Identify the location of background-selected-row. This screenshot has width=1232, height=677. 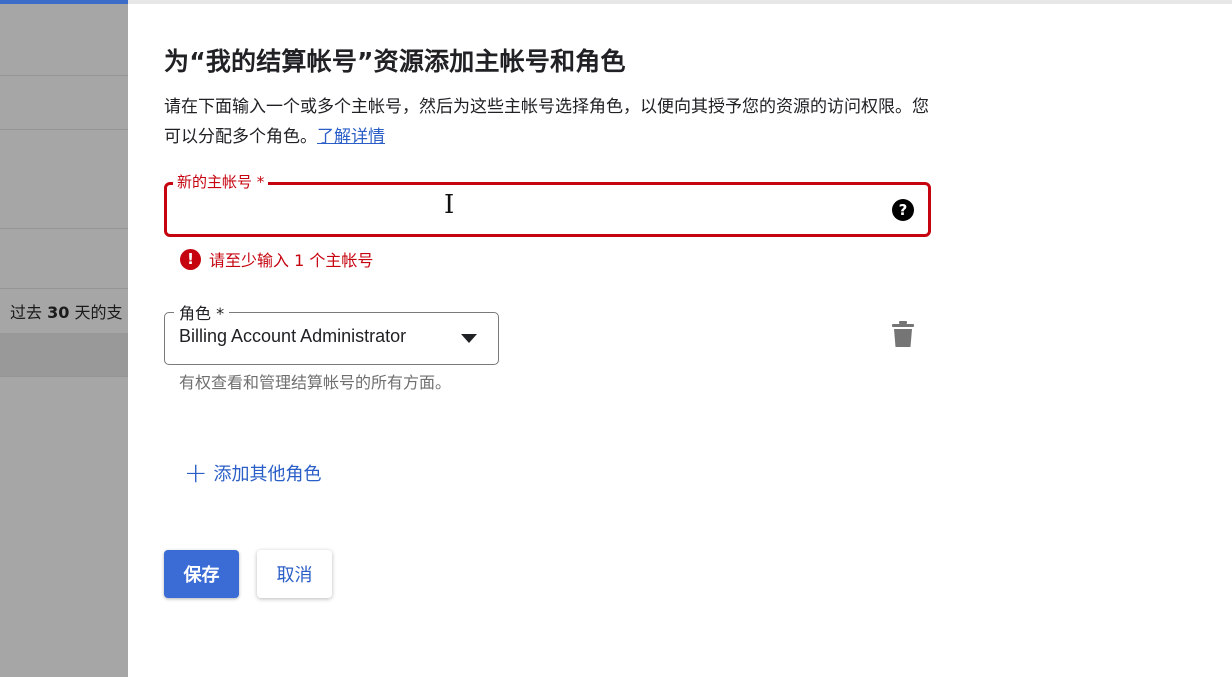
(64, 354).